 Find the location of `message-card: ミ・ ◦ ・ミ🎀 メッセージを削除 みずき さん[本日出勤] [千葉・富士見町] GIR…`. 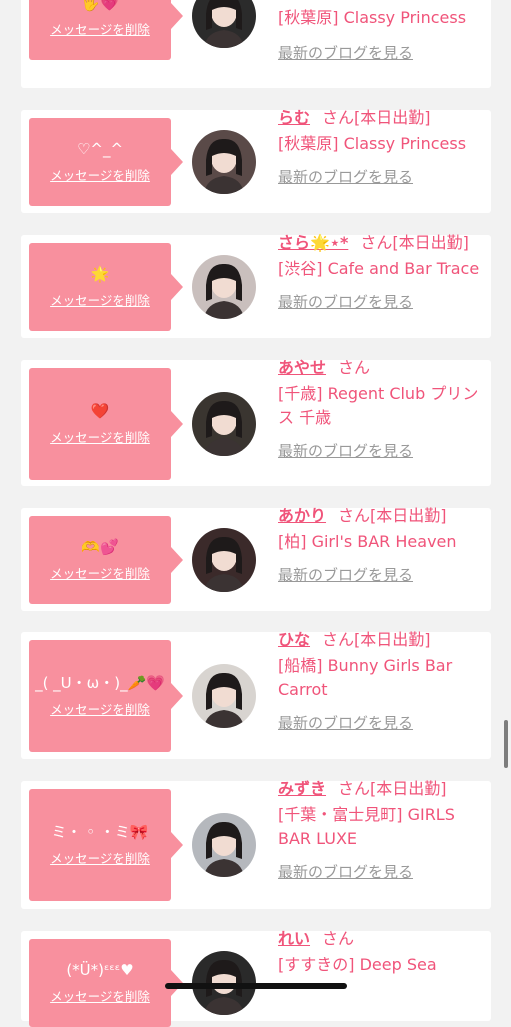

message-card: ミ・ ◦ ・ミ🎀 メッセージを削除 みずき さん[本日出勤] [千葉・富士見町] GIR… is located at coordinates (256, 844).